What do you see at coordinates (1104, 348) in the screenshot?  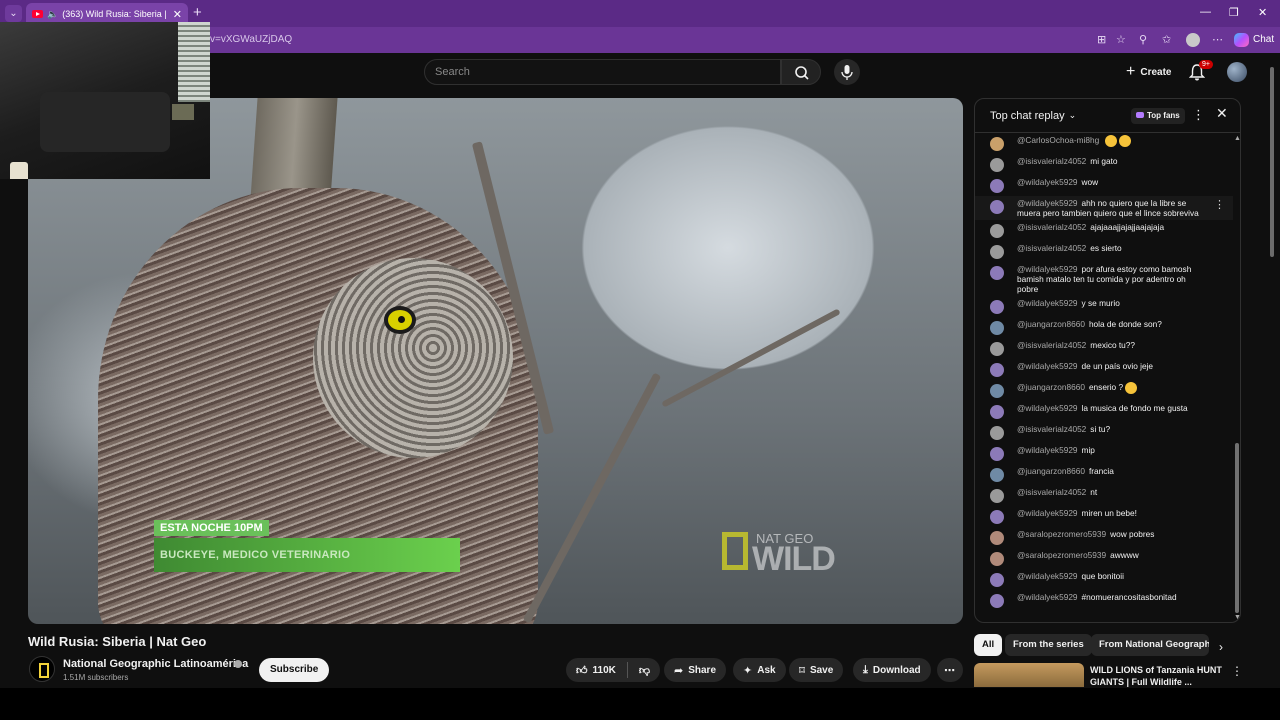 I see `chat-message: @isisvalerialz4052 mexico tu??` at bounding box center [1104, 348].